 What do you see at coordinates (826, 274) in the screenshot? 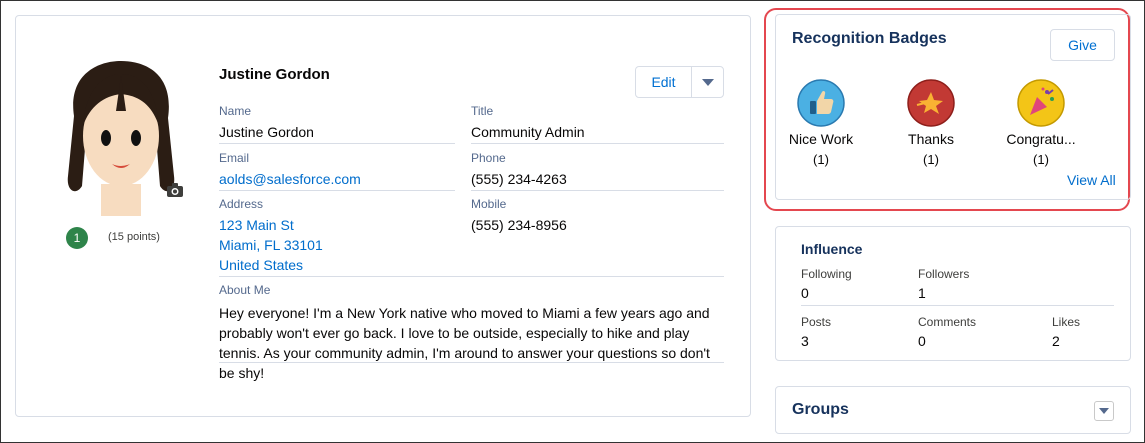
I see `following-label: Following` at bounding box center [826, 274].